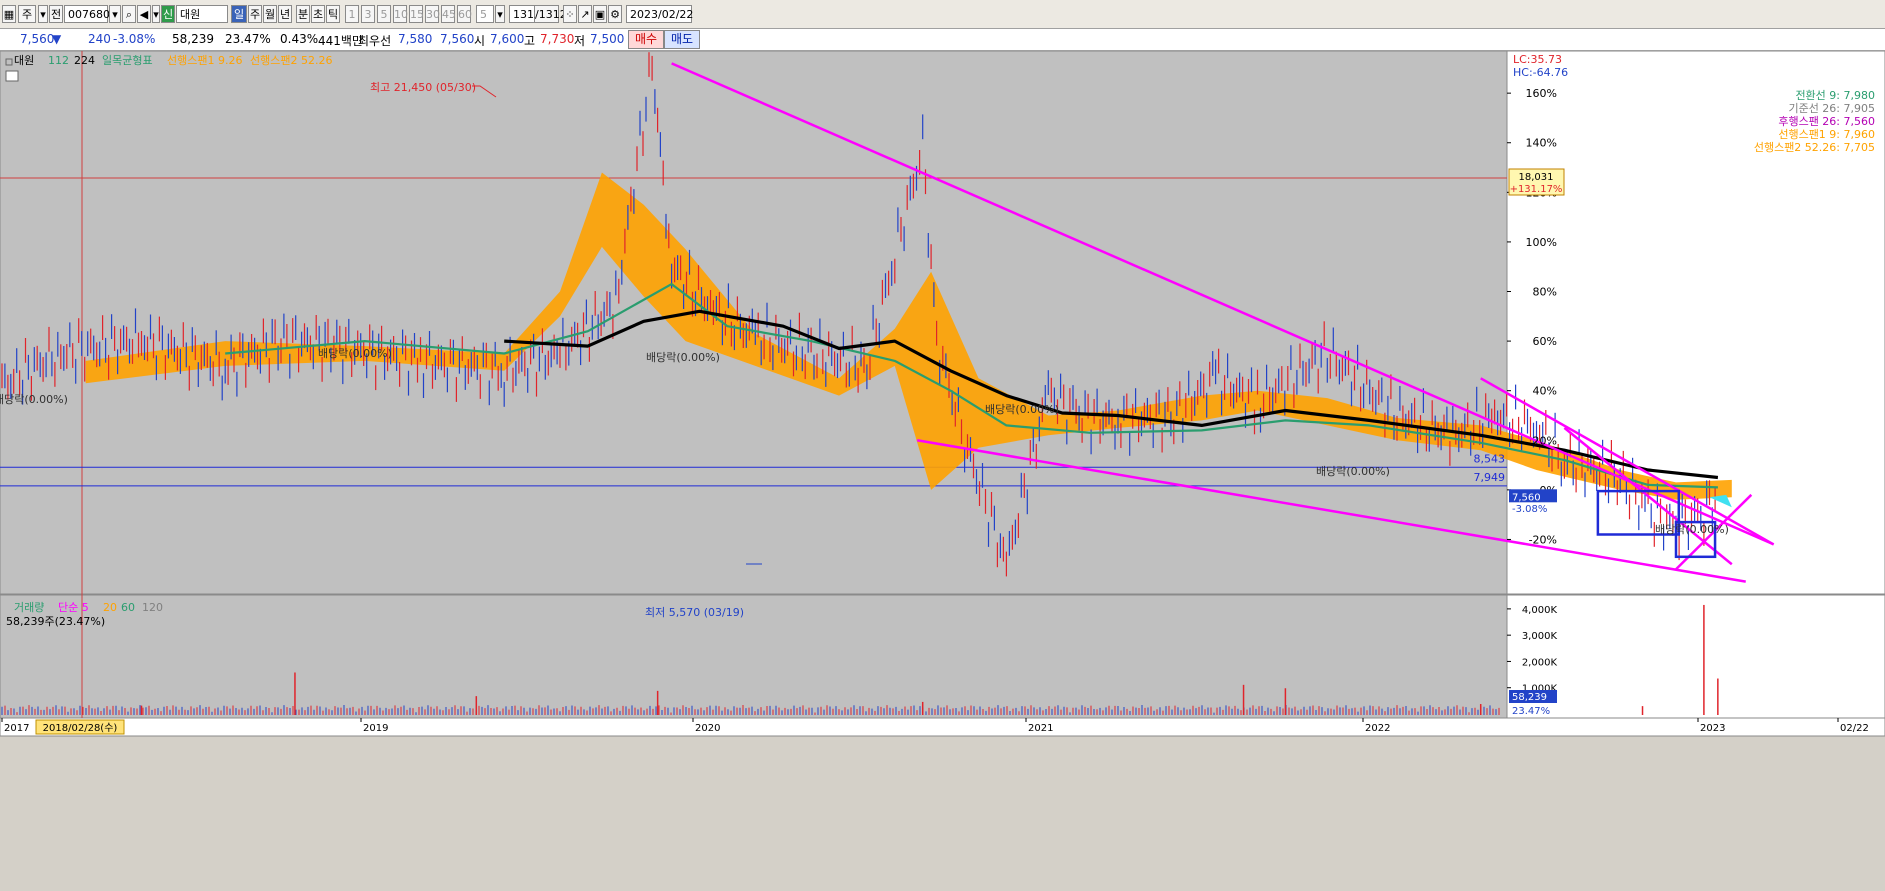  Describe the element at coordinates (1545, 341) in the screenshot. I see `y-tick-label: 60%` at that location.